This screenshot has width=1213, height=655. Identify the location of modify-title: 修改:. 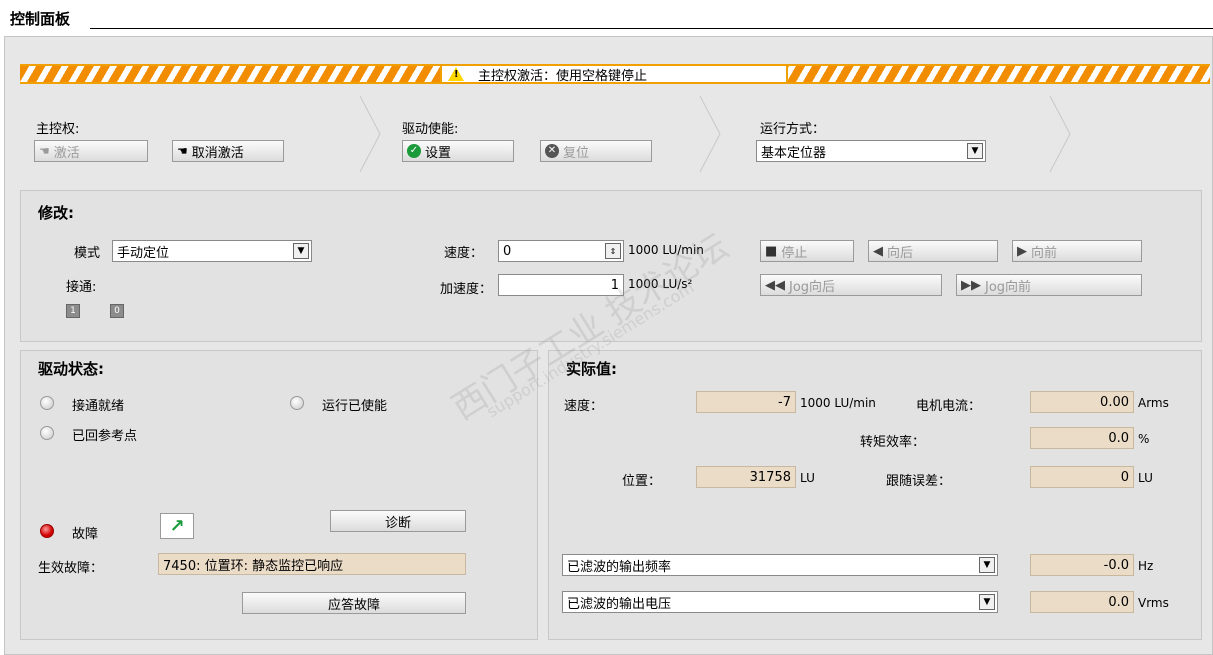
(56, 213).